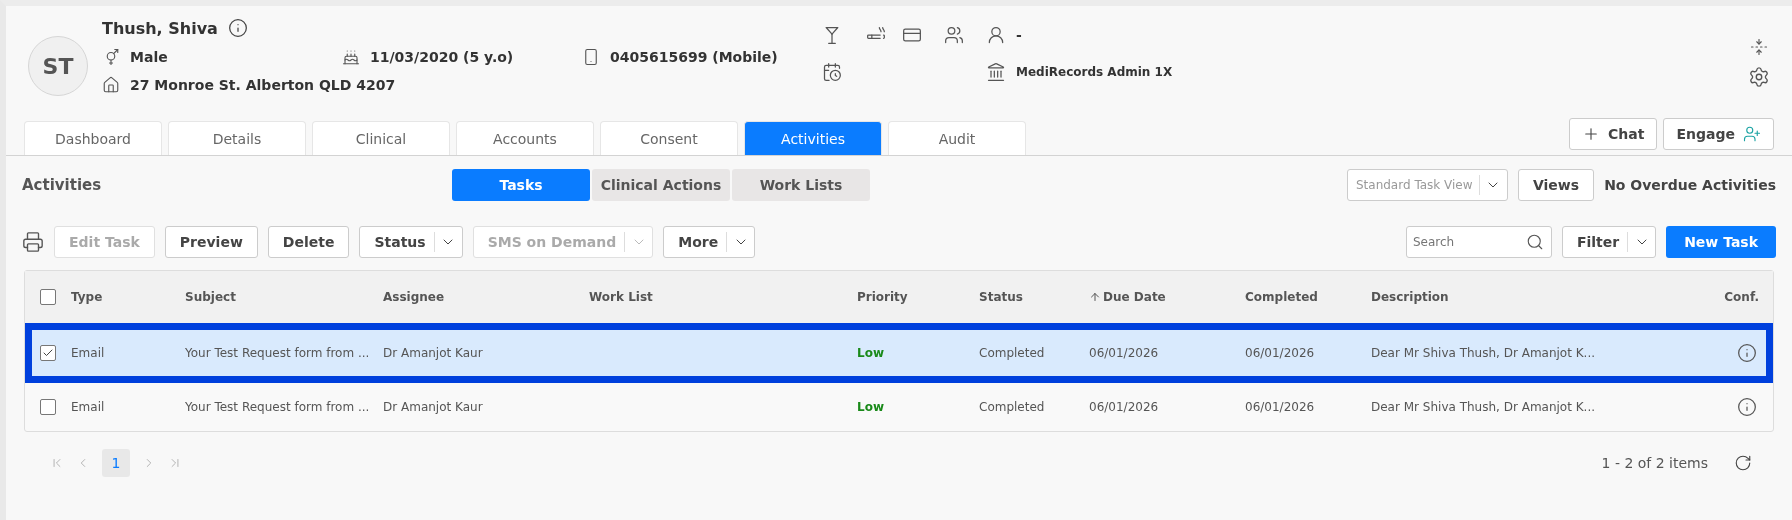  What do you see at coordinates (521, 185) in the screenshot?
I see `view-tab: Tasks` at bounding box center [521, 185].